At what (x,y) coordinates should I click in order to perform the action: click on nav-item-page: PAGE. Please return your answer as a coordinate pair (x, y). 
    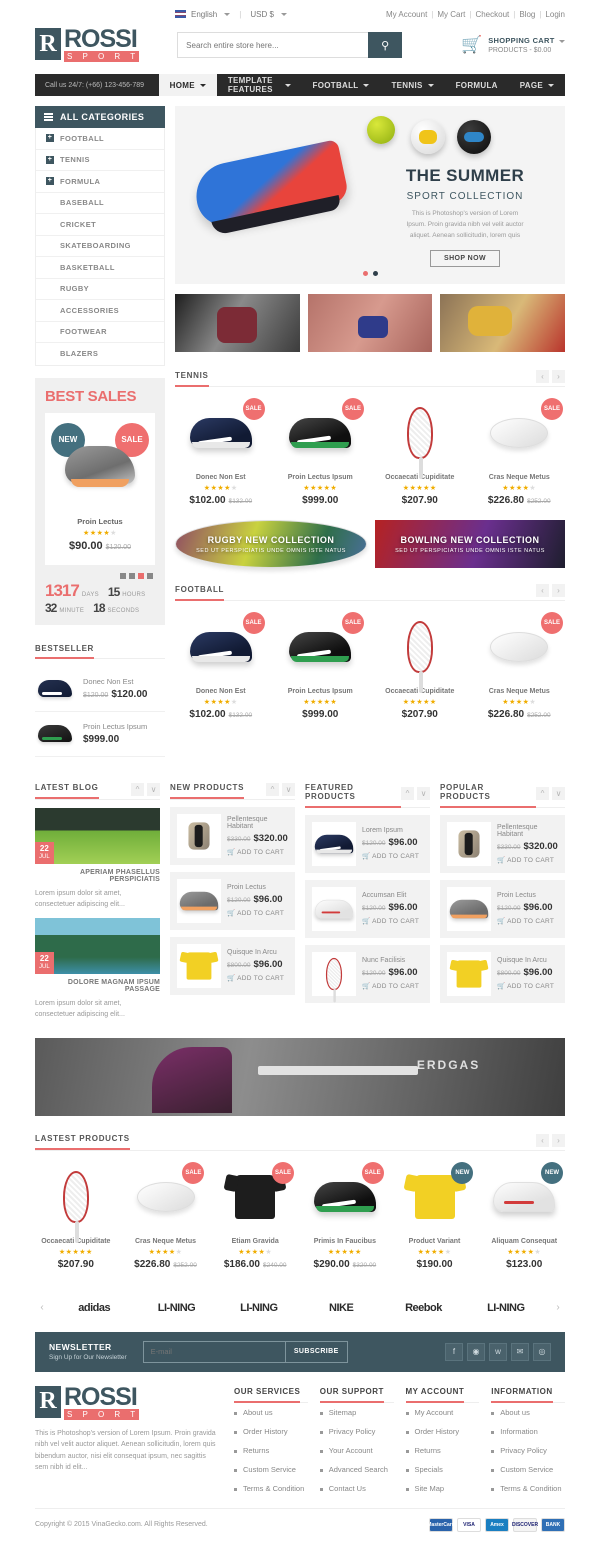
    Looking at the image, I should click on (537, 85).